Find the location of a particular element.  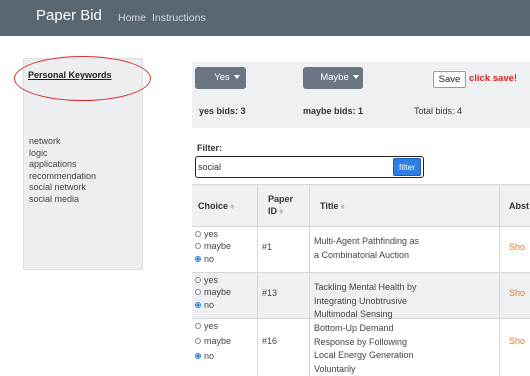

title-header-label: Title is located at coordinates (329, 206).